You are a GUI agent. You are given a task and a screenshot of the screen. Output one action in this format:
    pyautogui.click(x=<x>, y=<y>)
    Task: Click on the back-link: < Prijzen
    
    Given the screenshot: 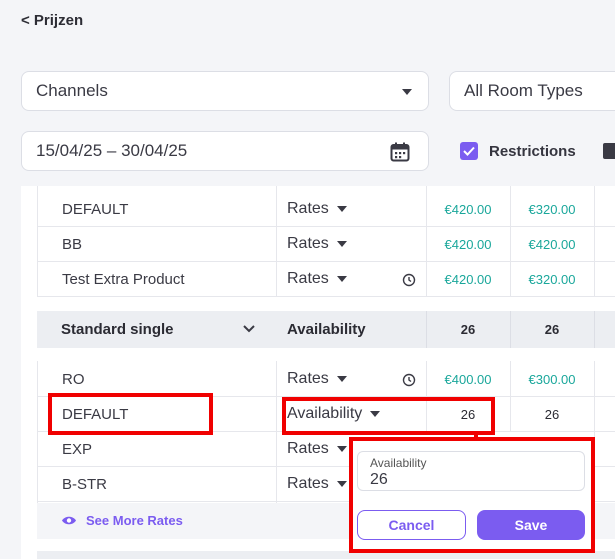 What is the action you would take?
    pyautogui.click(x=52, y=20)
    